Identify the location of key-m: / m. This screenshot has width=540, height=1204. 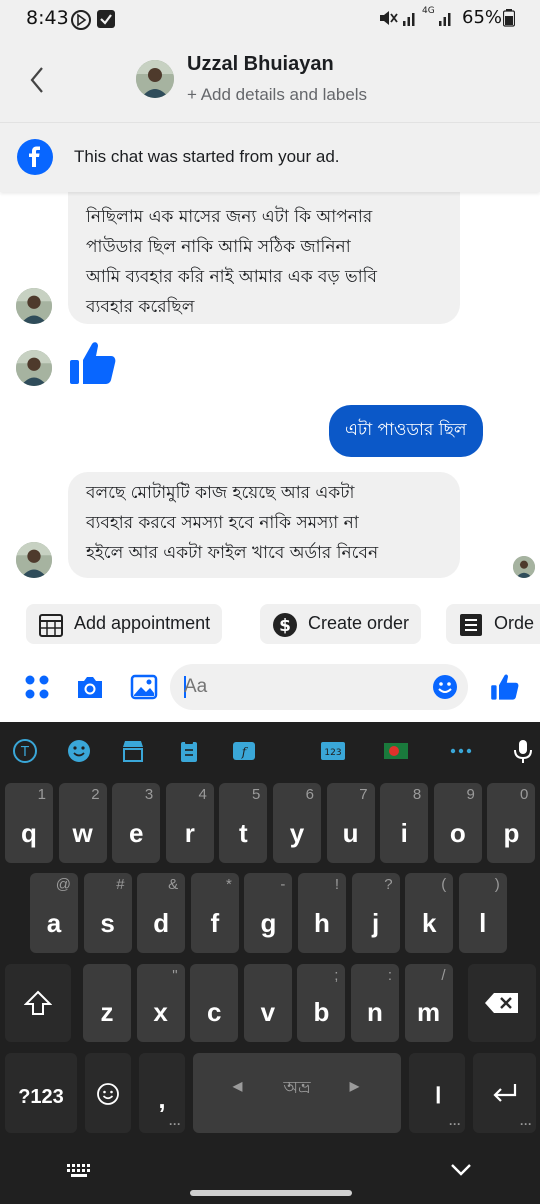
(428, 1003).